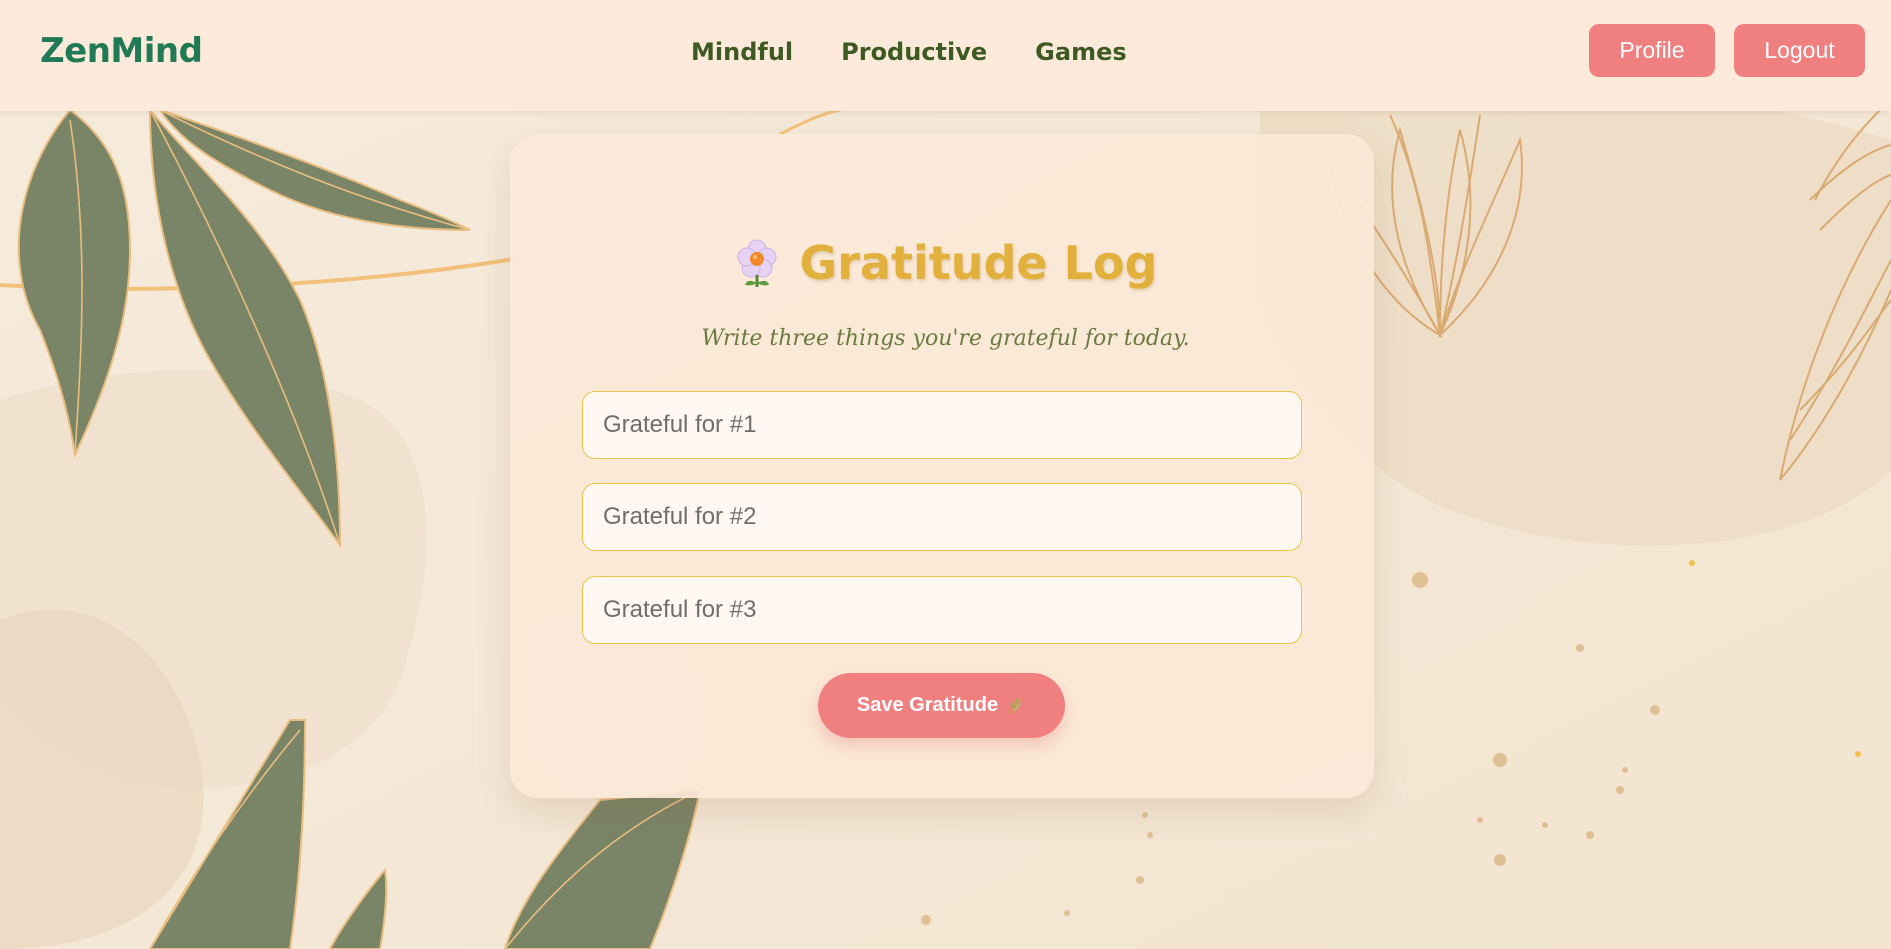 The width and height of the screenshot is (1891, 949). I want to click on card-heading: Gratitude Log, so click(945, 263).